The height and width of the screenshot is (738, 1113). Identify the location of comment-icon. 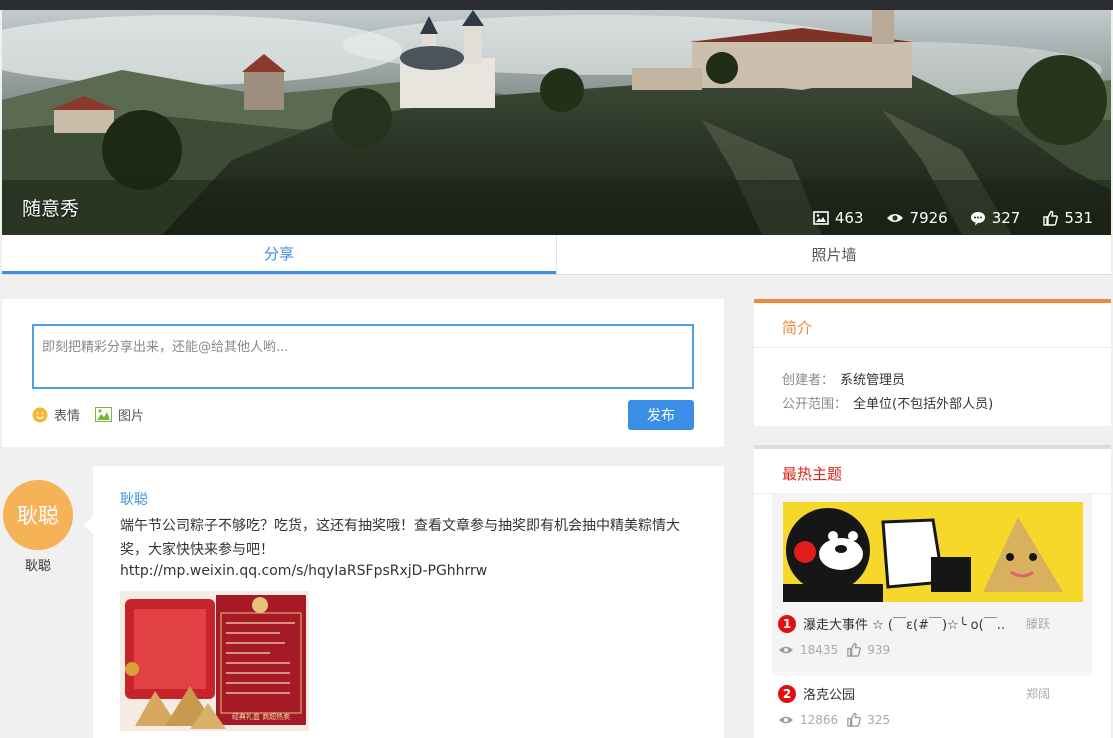
(977, 218).